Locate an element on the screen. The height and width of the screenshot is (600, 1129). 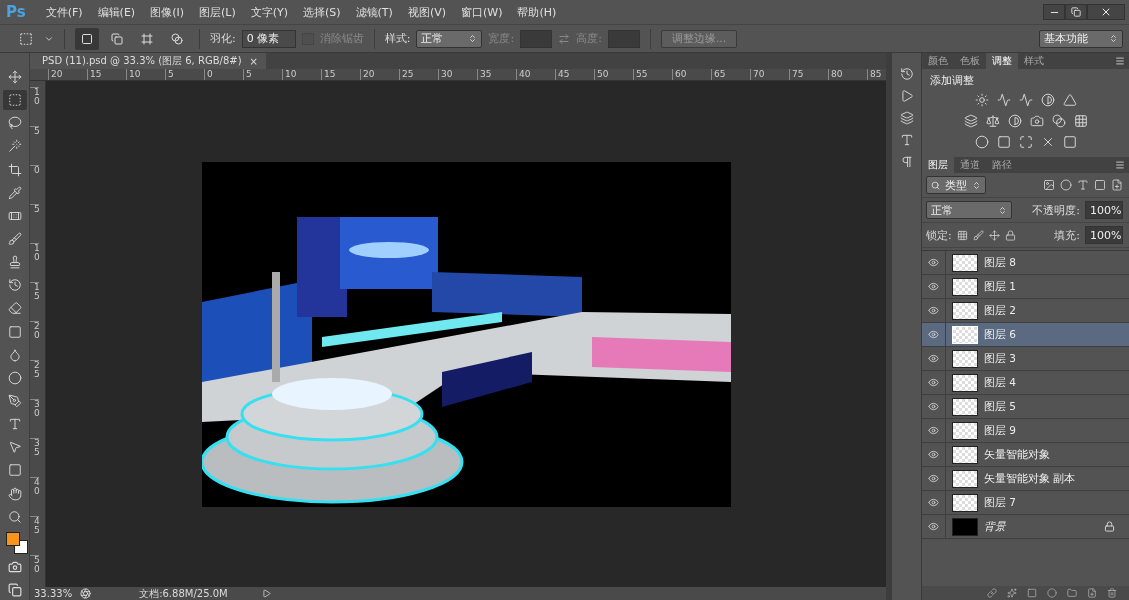
layer-name: 图层 1 is located at coordinates (1001, 286).